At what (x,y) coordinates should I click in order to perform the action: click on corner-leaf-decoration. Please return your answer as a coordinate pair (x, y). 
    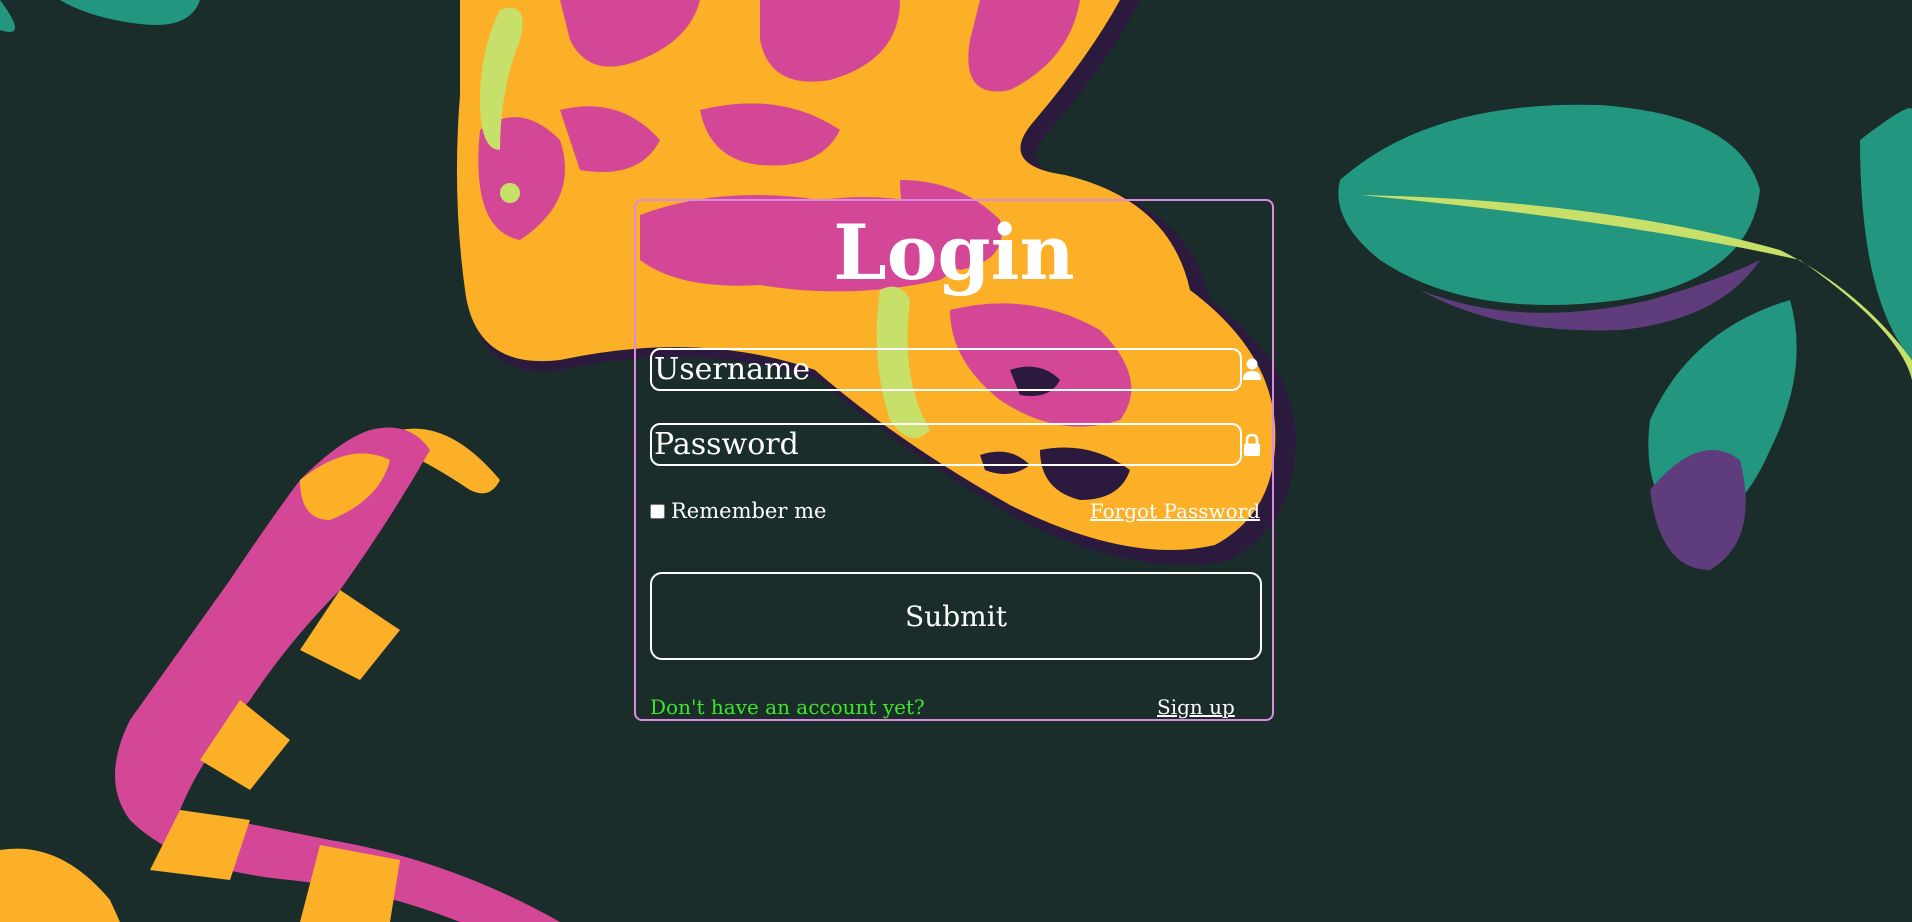
    Looking at the image, I should click on (100, 12).